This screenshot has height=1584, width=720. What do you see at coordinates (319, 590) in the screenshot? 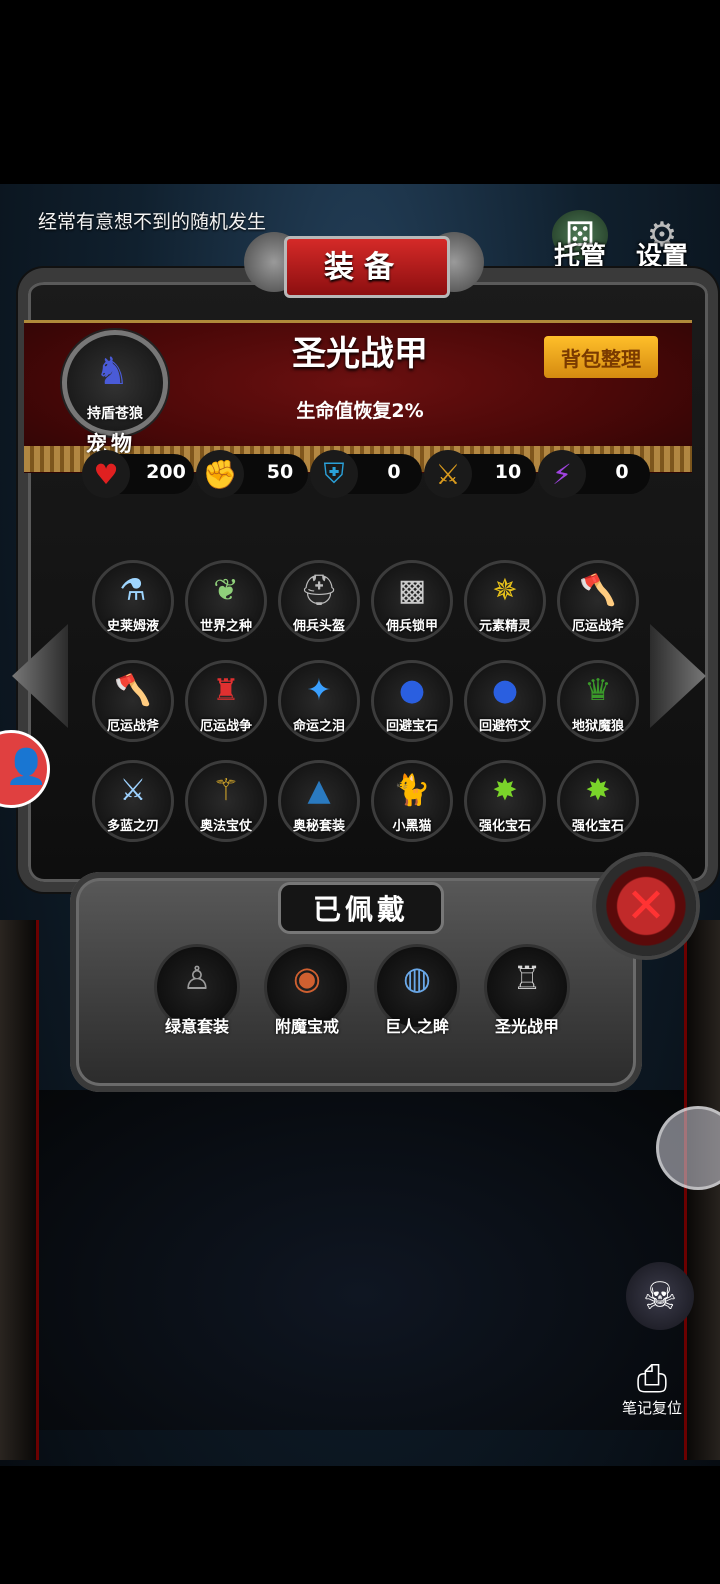
I see `helmet-icon: ⛑` at bounding box center [319, 590].